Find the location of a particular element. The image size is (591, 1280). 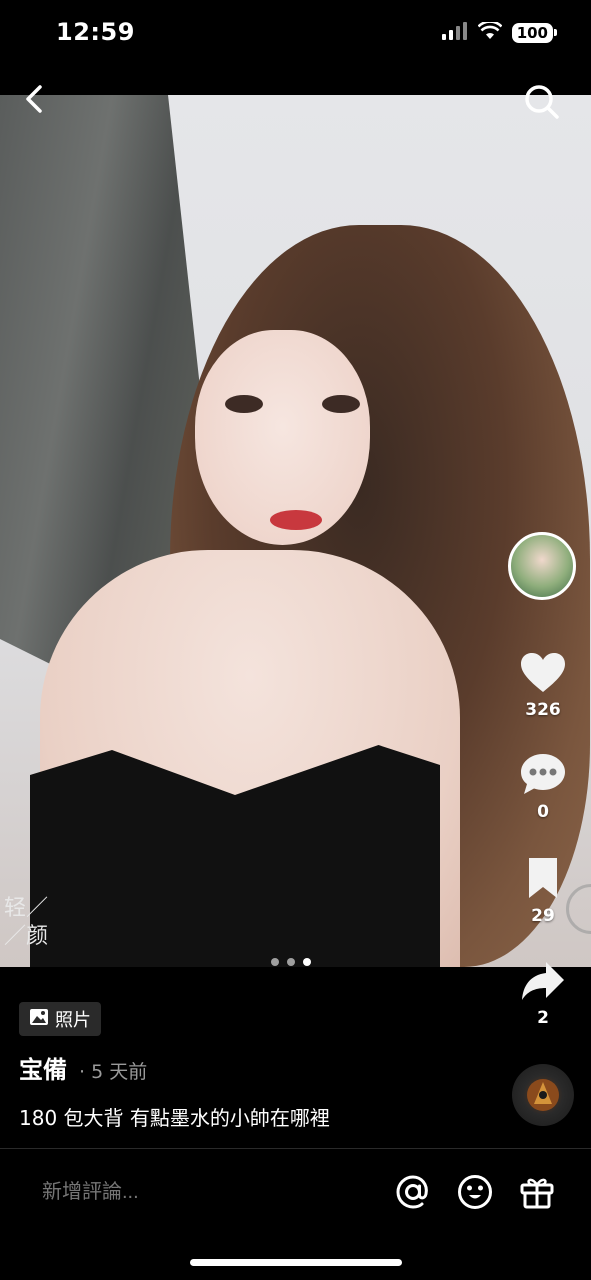

status-time: 12:59 is located at coordinates (95, 32).